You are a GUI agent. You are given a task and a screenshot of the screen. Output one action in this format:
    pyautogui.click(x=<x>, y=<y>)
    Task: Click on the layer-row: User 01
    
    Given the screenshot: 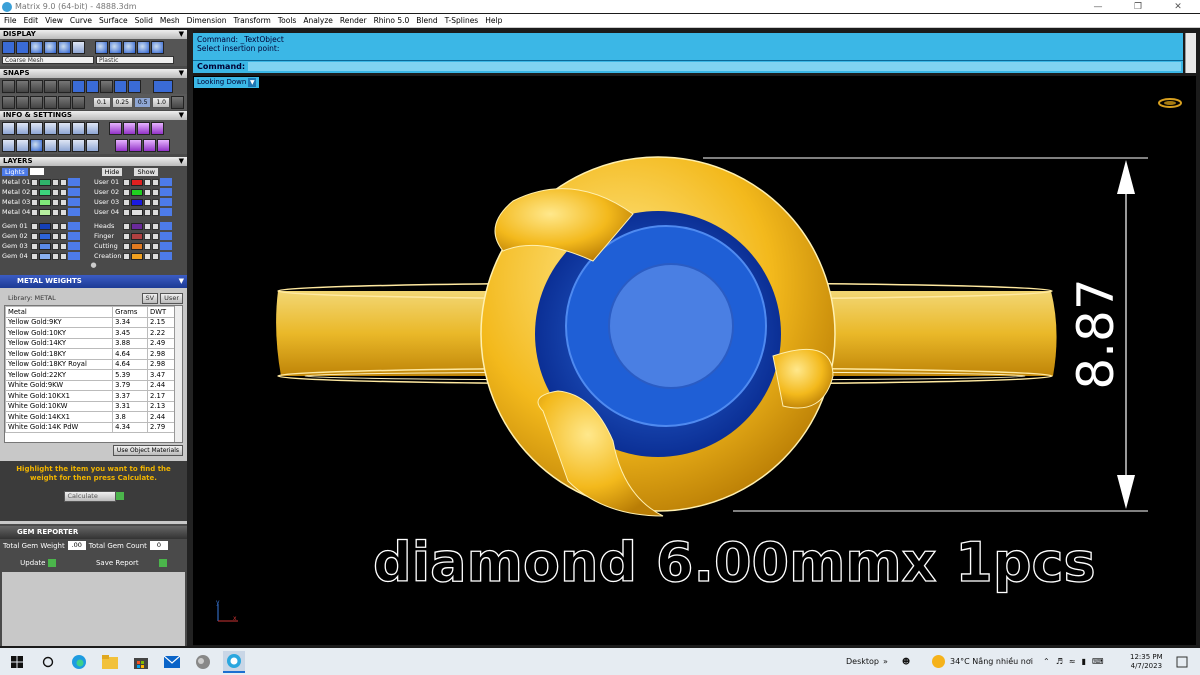 What is the action you would take?
    pyautogui.click(x=138, y=182)
    